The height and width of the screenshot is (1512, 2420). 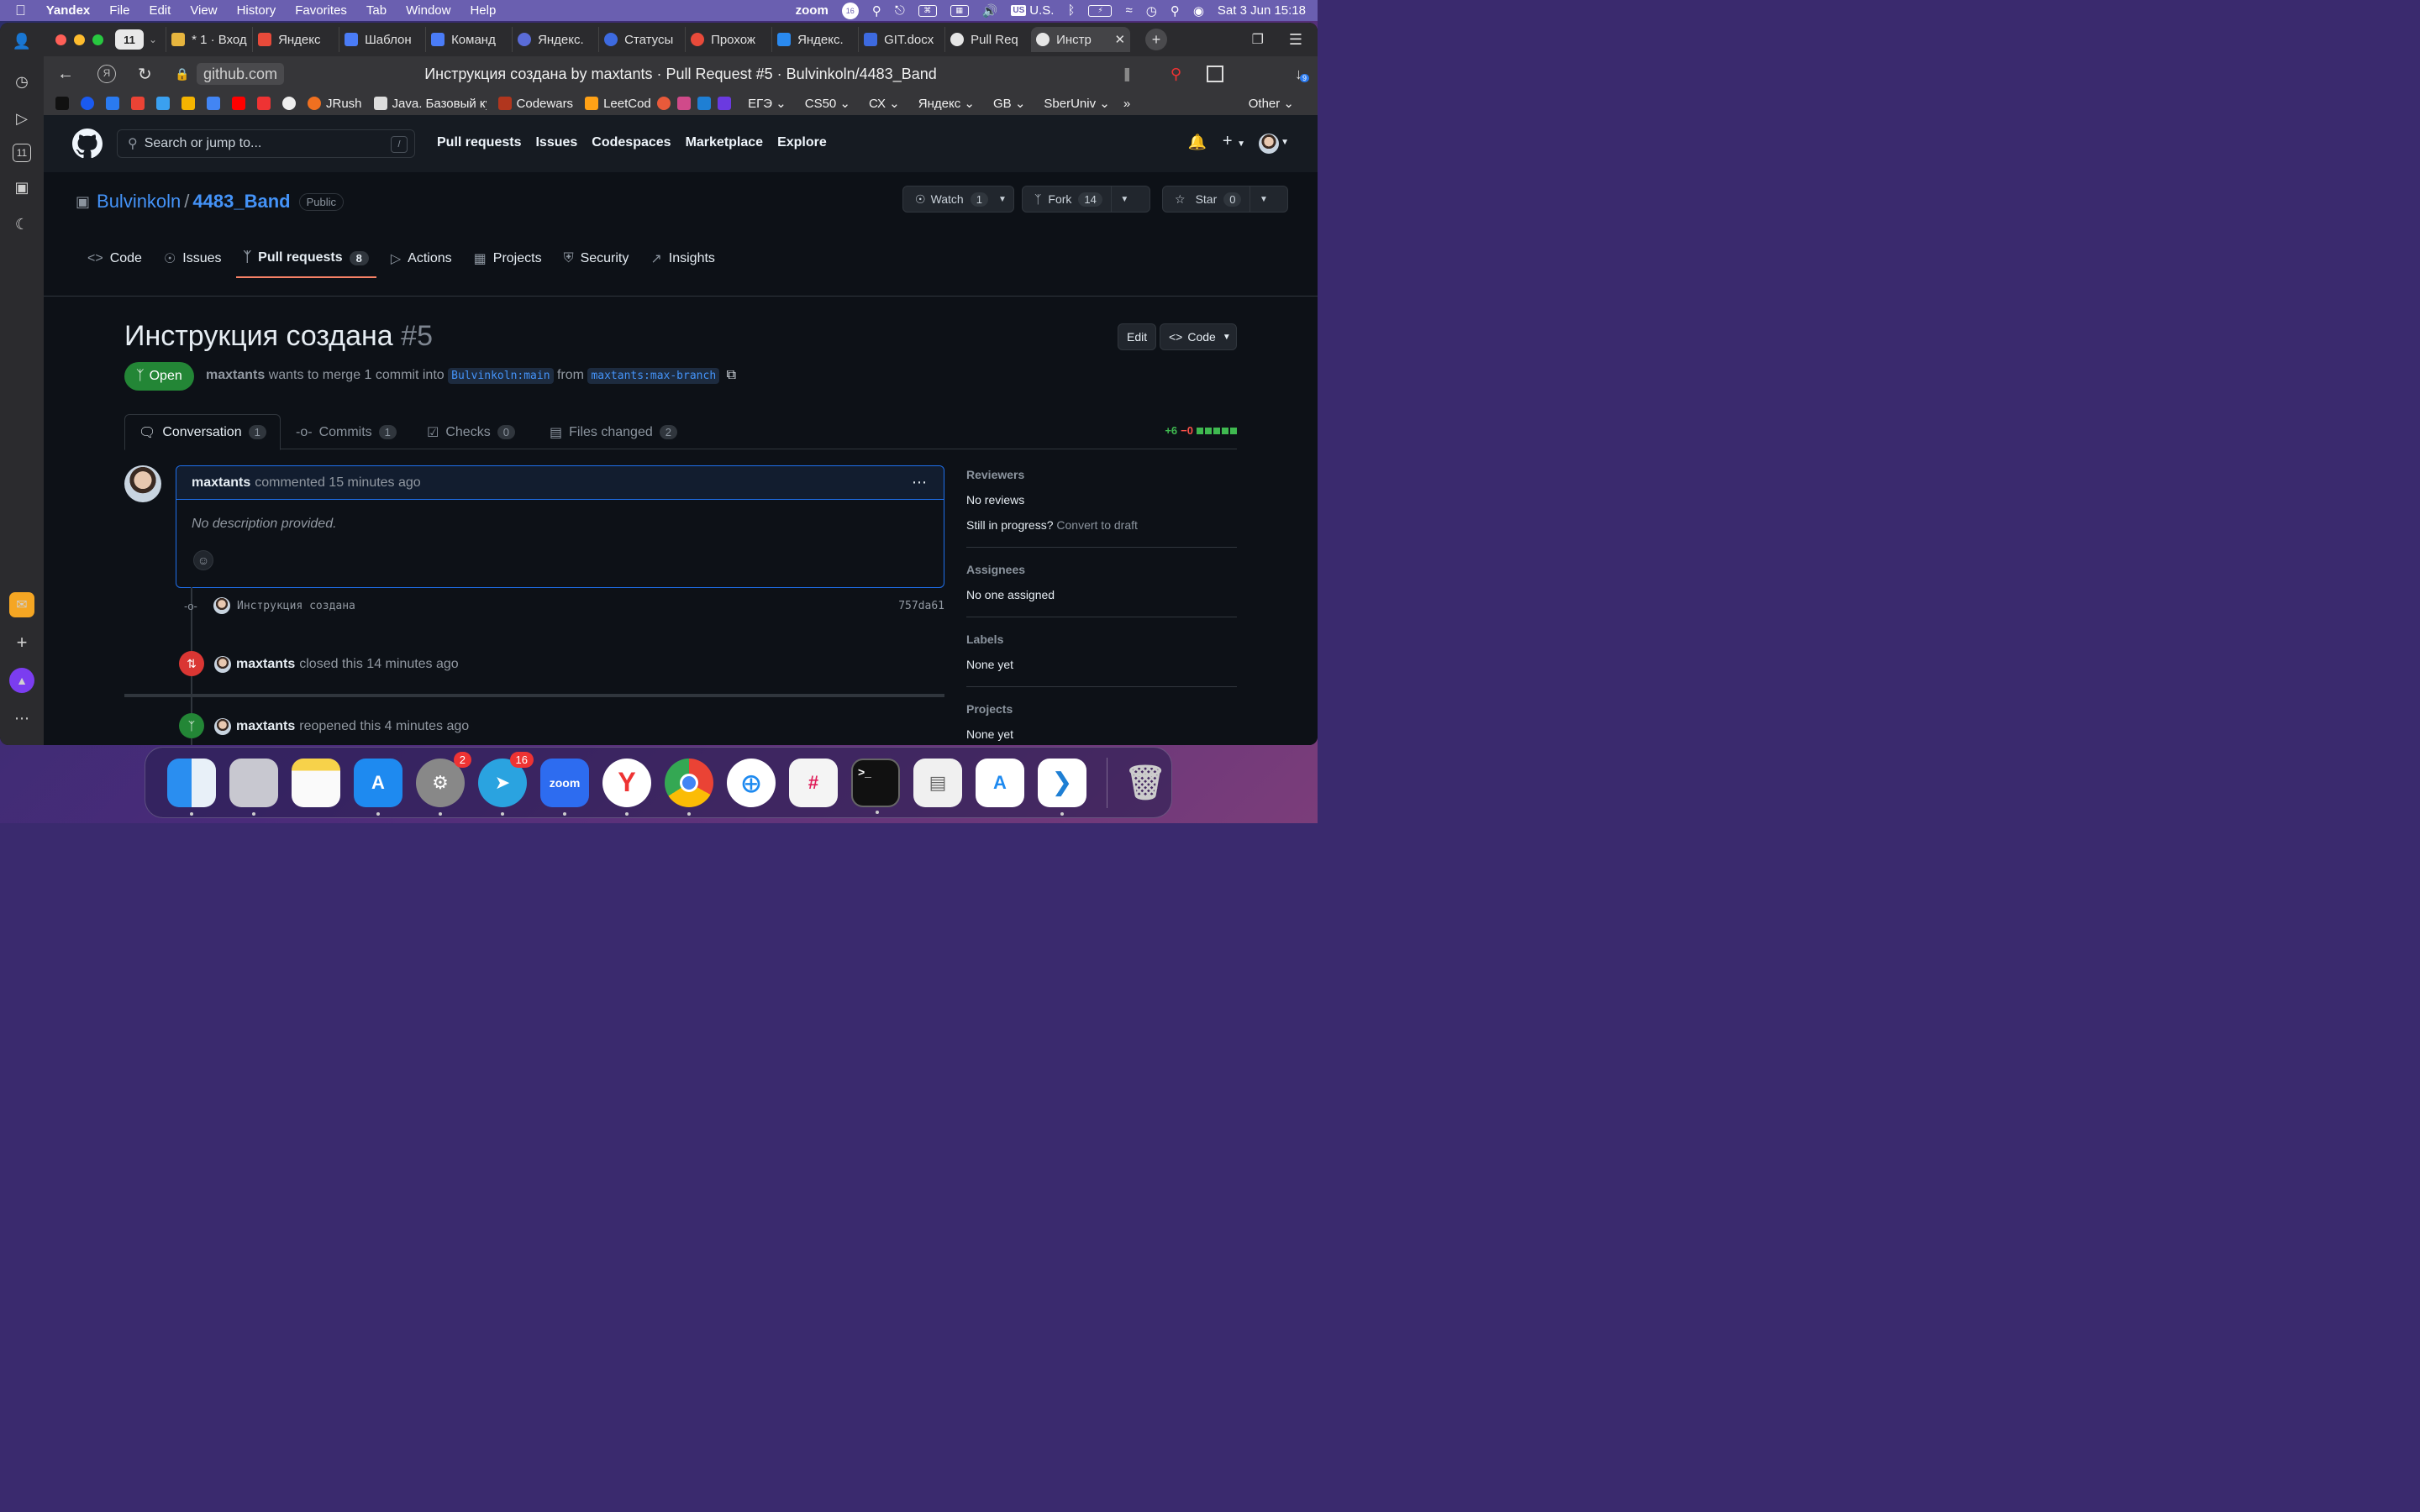 What do you see at coordinates (266, 143) in the screenshot?
I see `search-input: ⚲ Search or jump to... /` at bounding box center [266, 143].